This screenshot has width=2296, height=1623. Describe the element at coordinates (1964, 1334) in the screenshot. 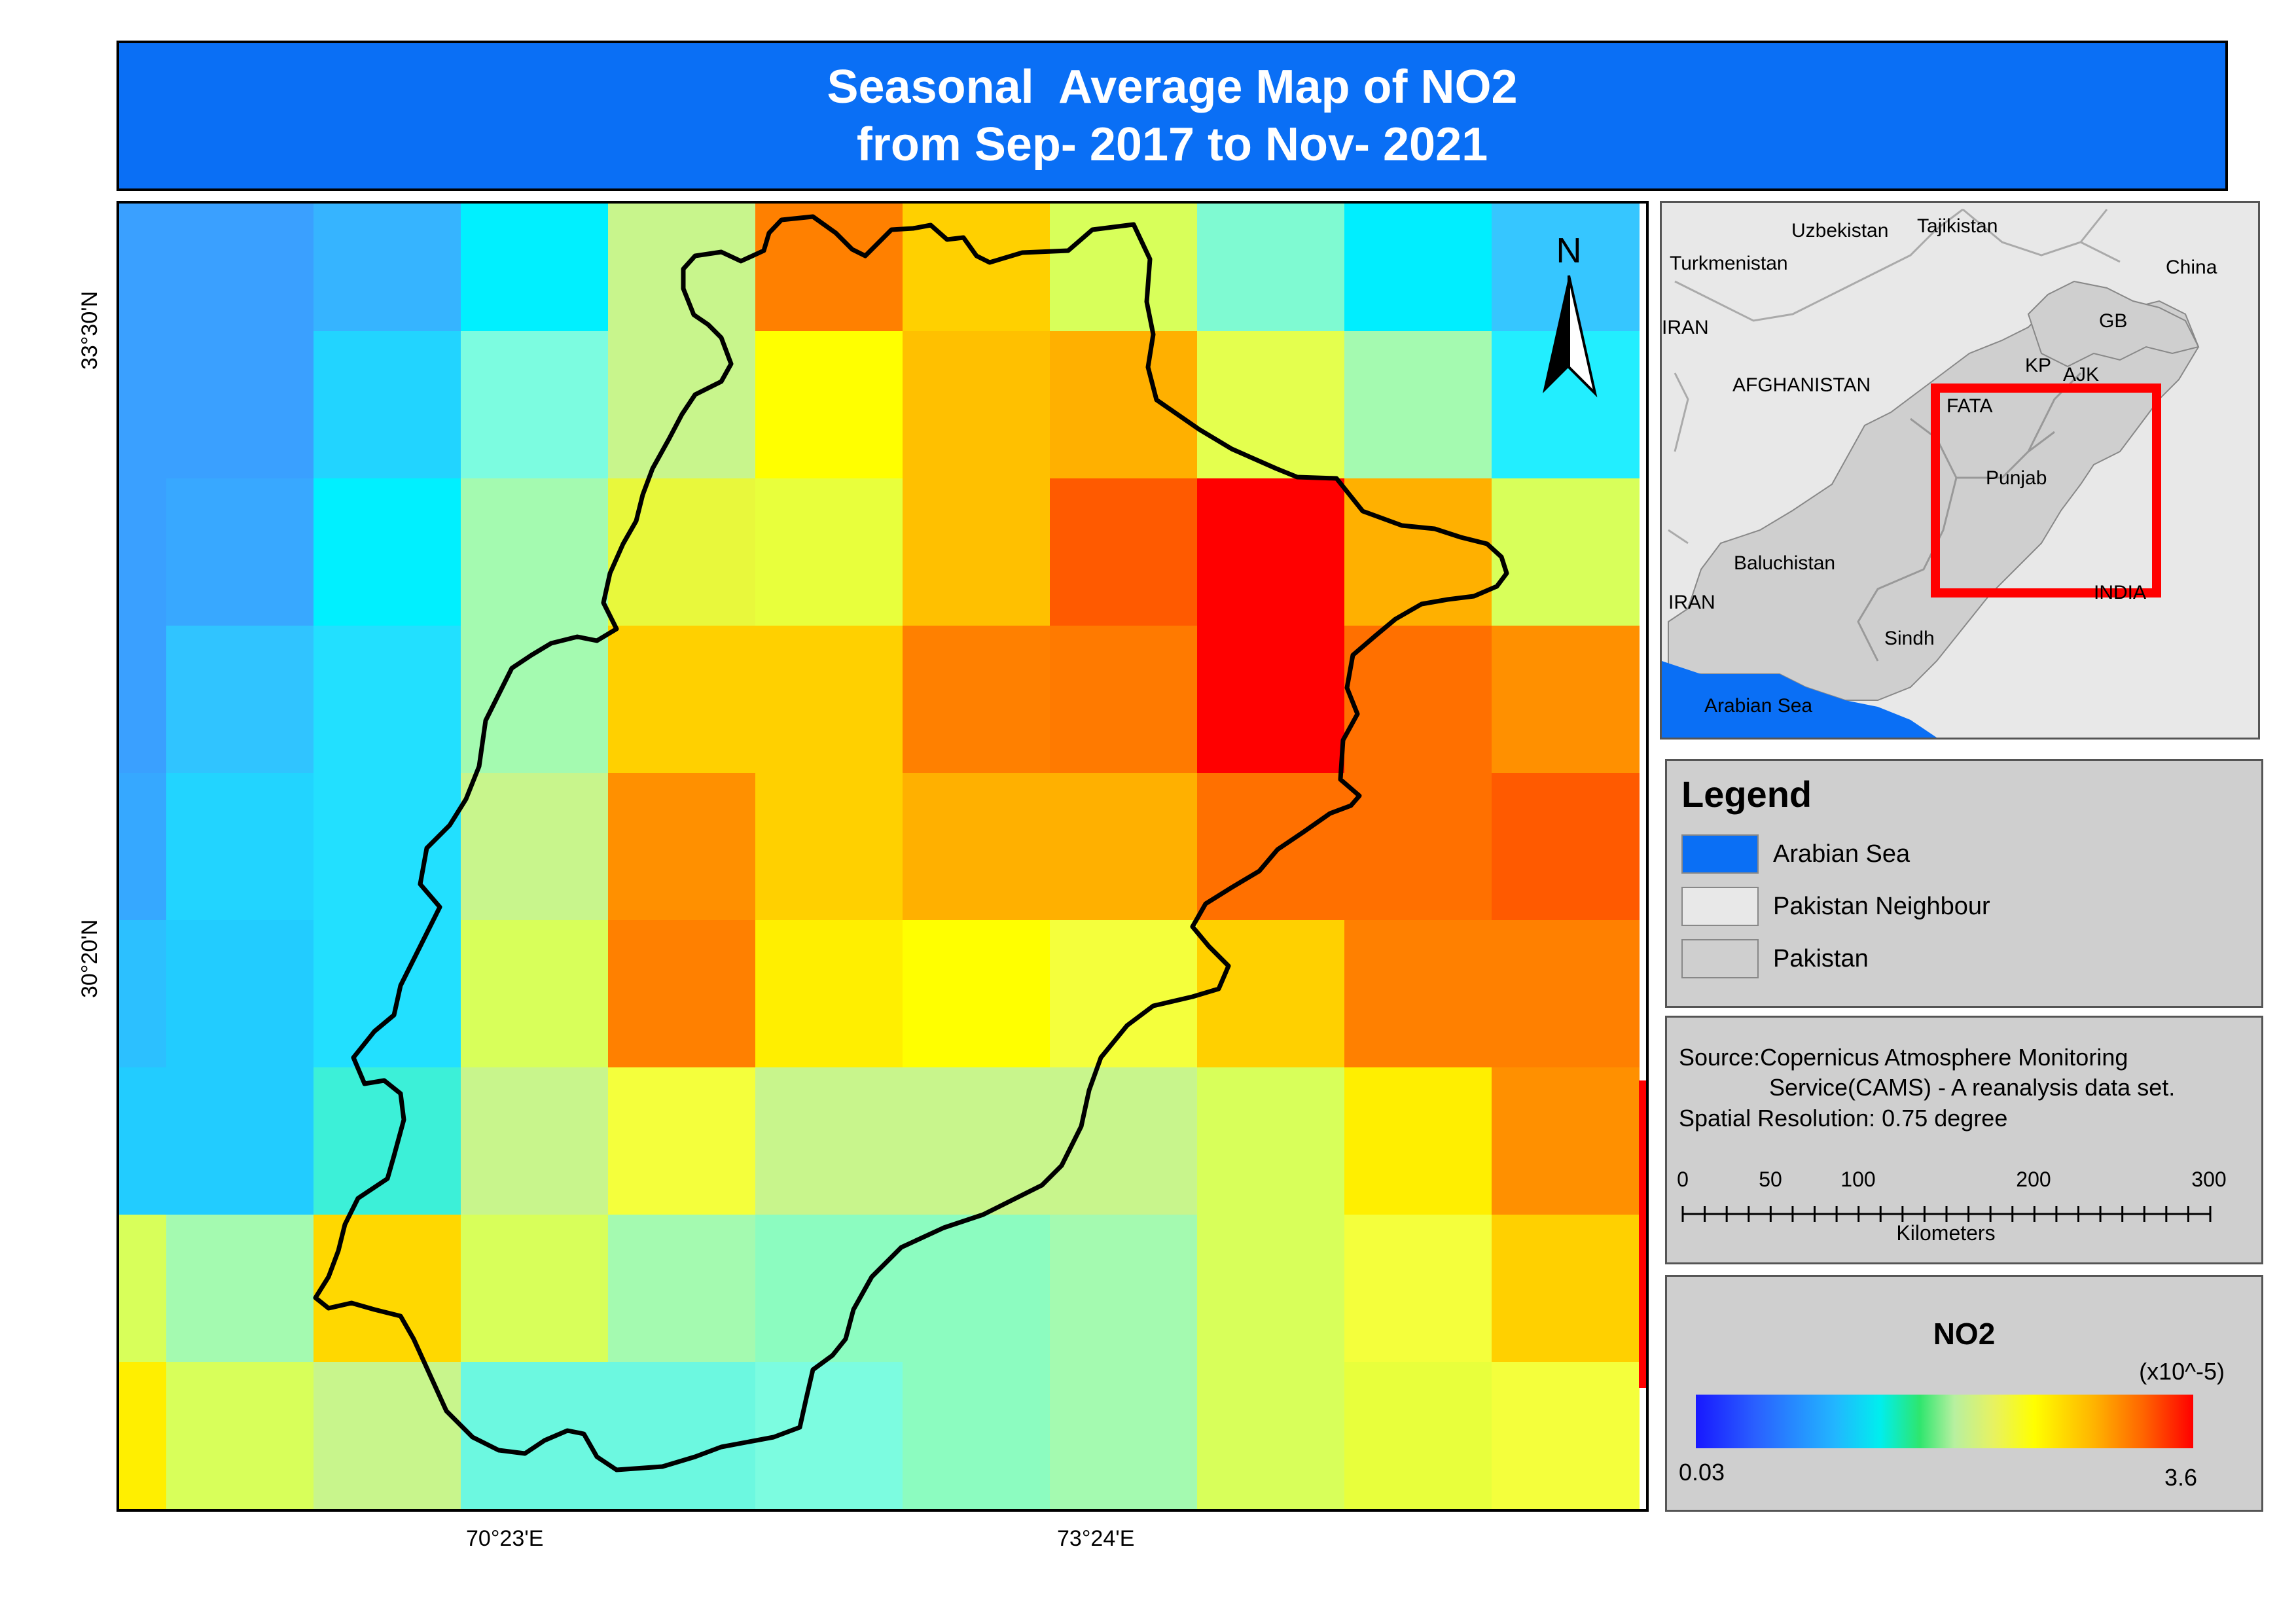

I see `colorbar-title: NO2` at that location.